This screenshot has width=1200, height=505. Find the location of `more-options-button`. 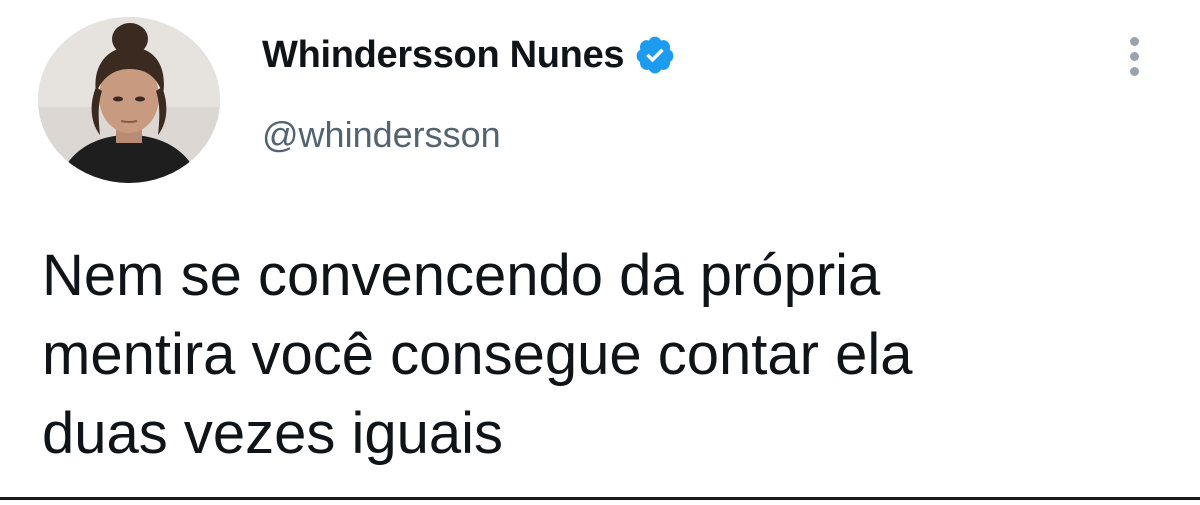

more-options-button is located at coordinates (1134, 56).